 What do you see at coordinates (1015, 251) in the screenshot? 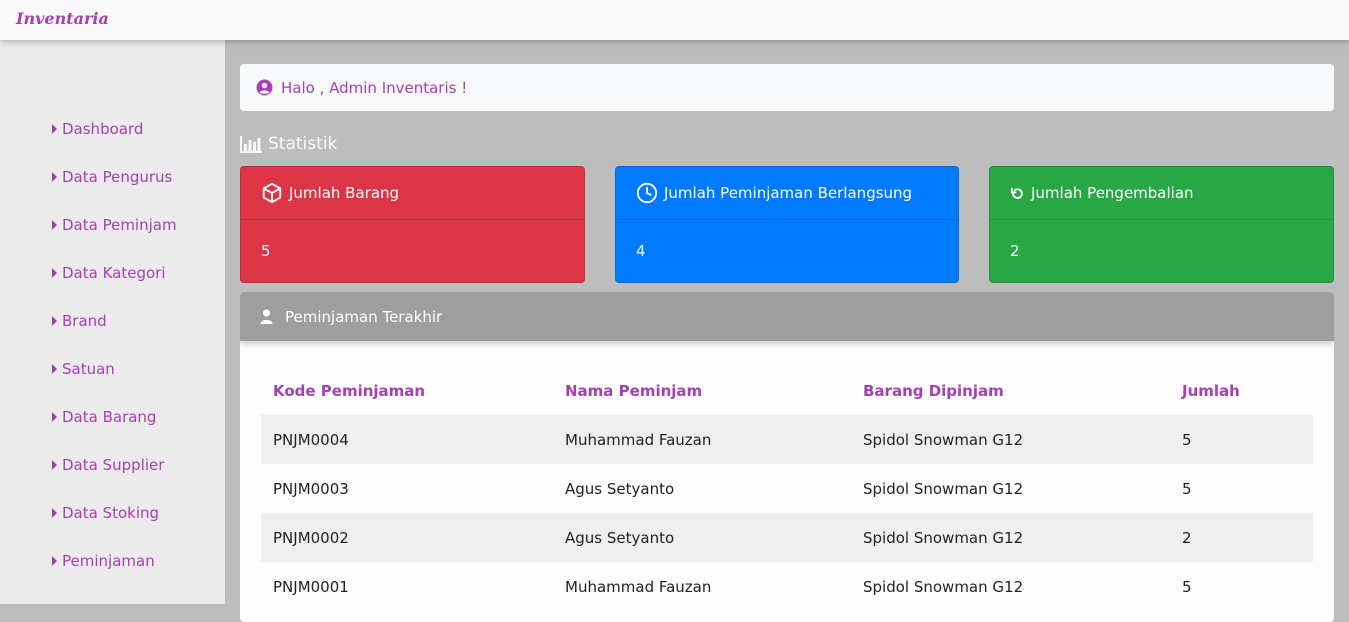
I see `stat-card-value: 2` at bounding box center [1015, 251].